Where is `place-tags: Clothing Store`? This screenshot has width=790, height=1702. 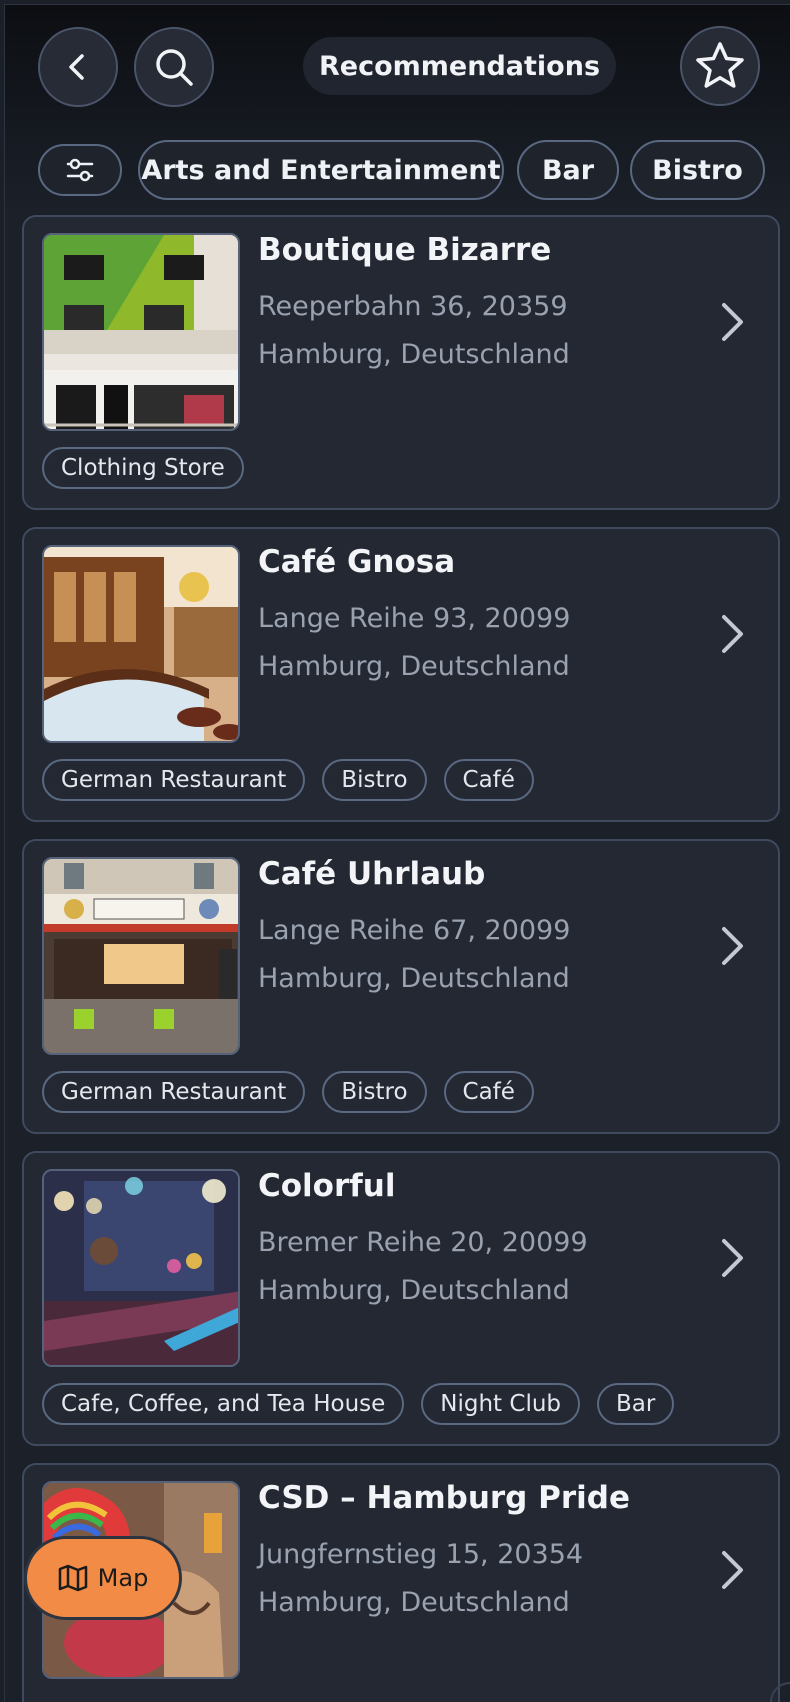 place-tags: Clothing Store is located at coordinates (143, 468).